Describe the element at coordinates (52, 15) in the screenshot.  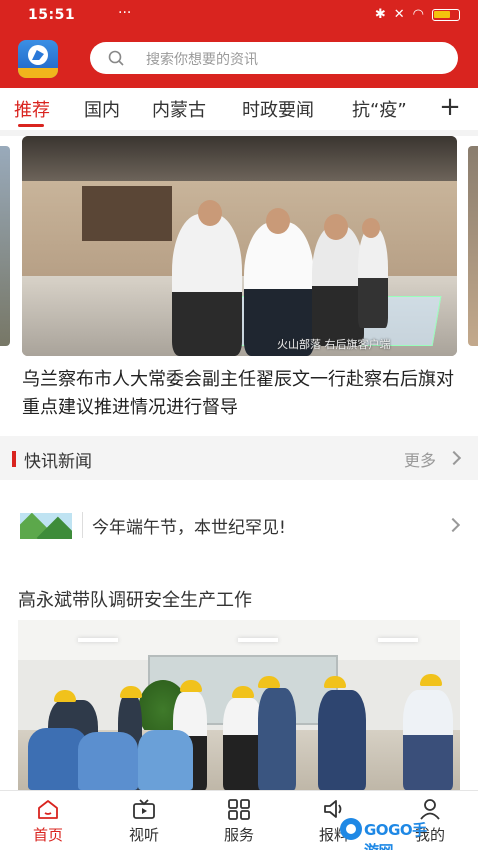
I see `status-time: 15:51` at that location.